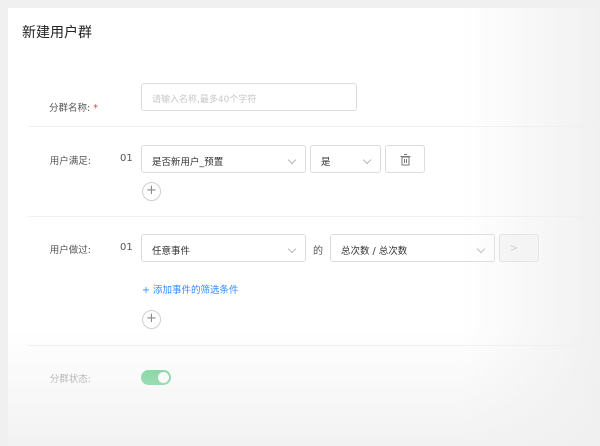 The image size is (600, 446). I want to click on property-select: 是否新用户_预置, so click(223, 159).